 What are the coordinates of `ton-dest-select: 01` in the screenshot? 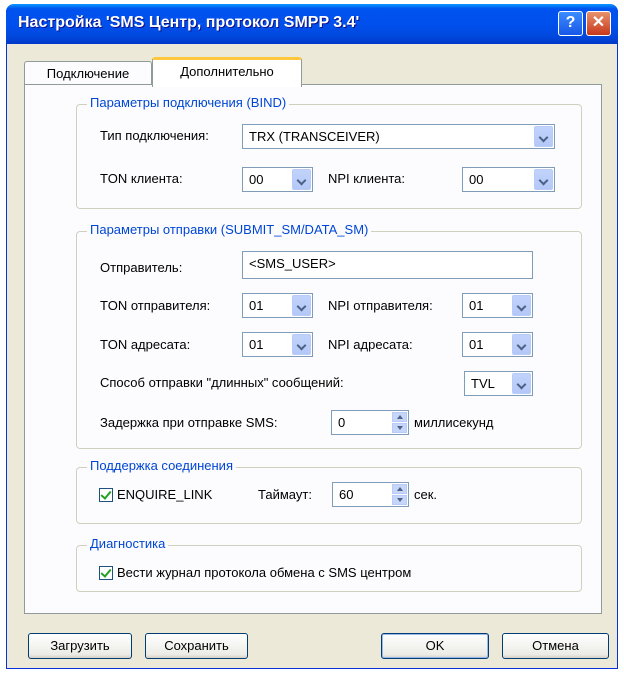 It's located at (277, 344).